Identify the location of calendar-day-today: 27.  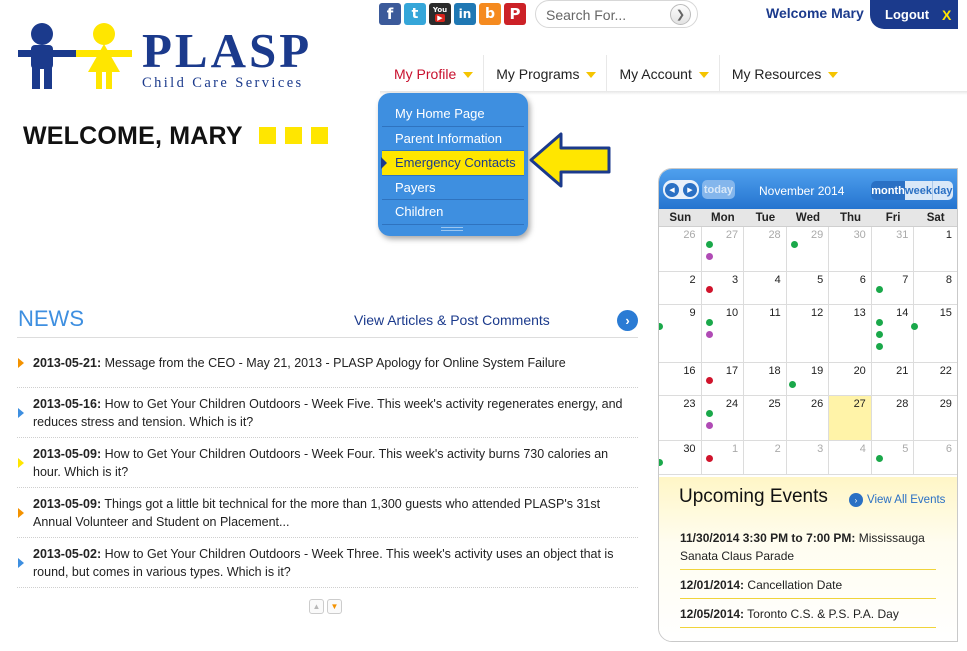
(850, 418).